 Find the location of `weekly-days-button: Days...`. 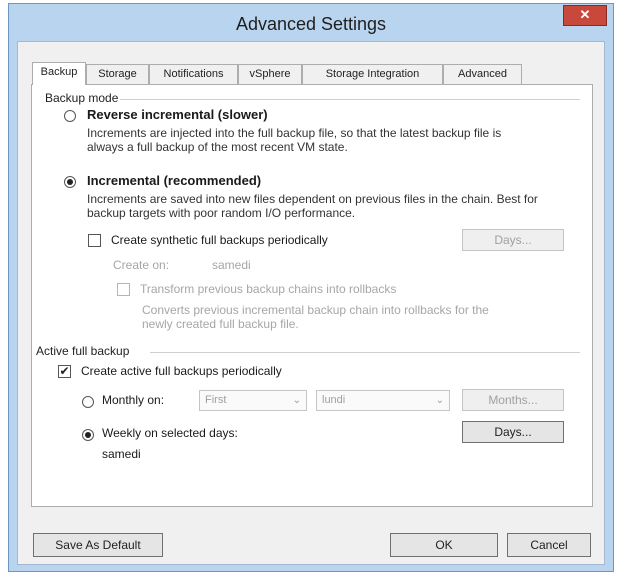

weekly-days-button: Days... is located at coordinates (513, 432).